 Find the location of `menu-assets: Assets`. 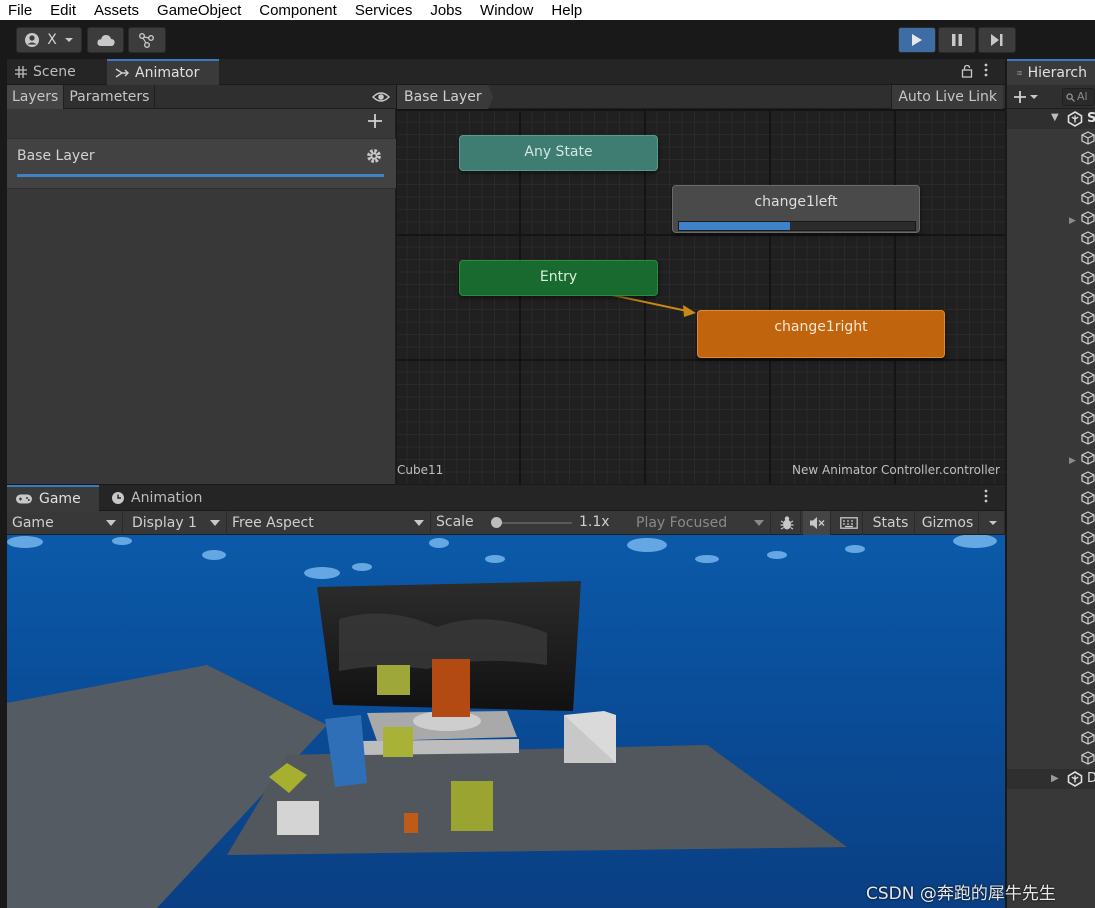

menu-assets: Assets is located at coordinates (116, 10).